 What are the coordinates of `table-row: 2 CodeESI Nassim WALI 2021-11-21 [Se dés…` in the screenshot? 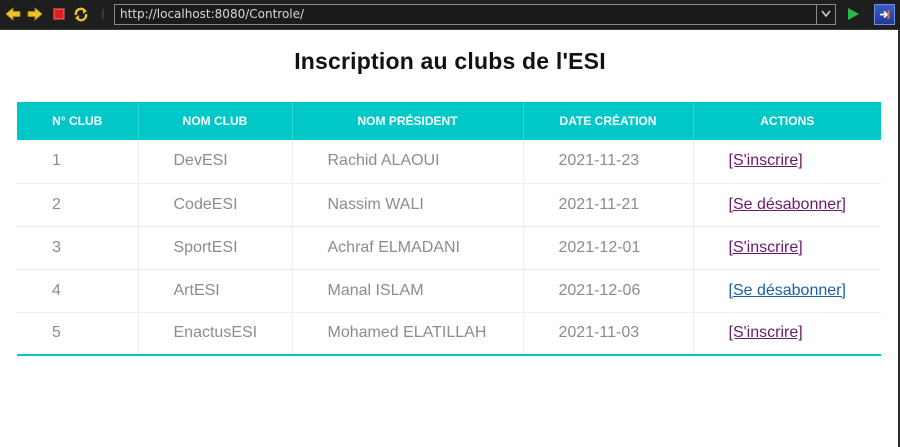 It's located at (449, 205).